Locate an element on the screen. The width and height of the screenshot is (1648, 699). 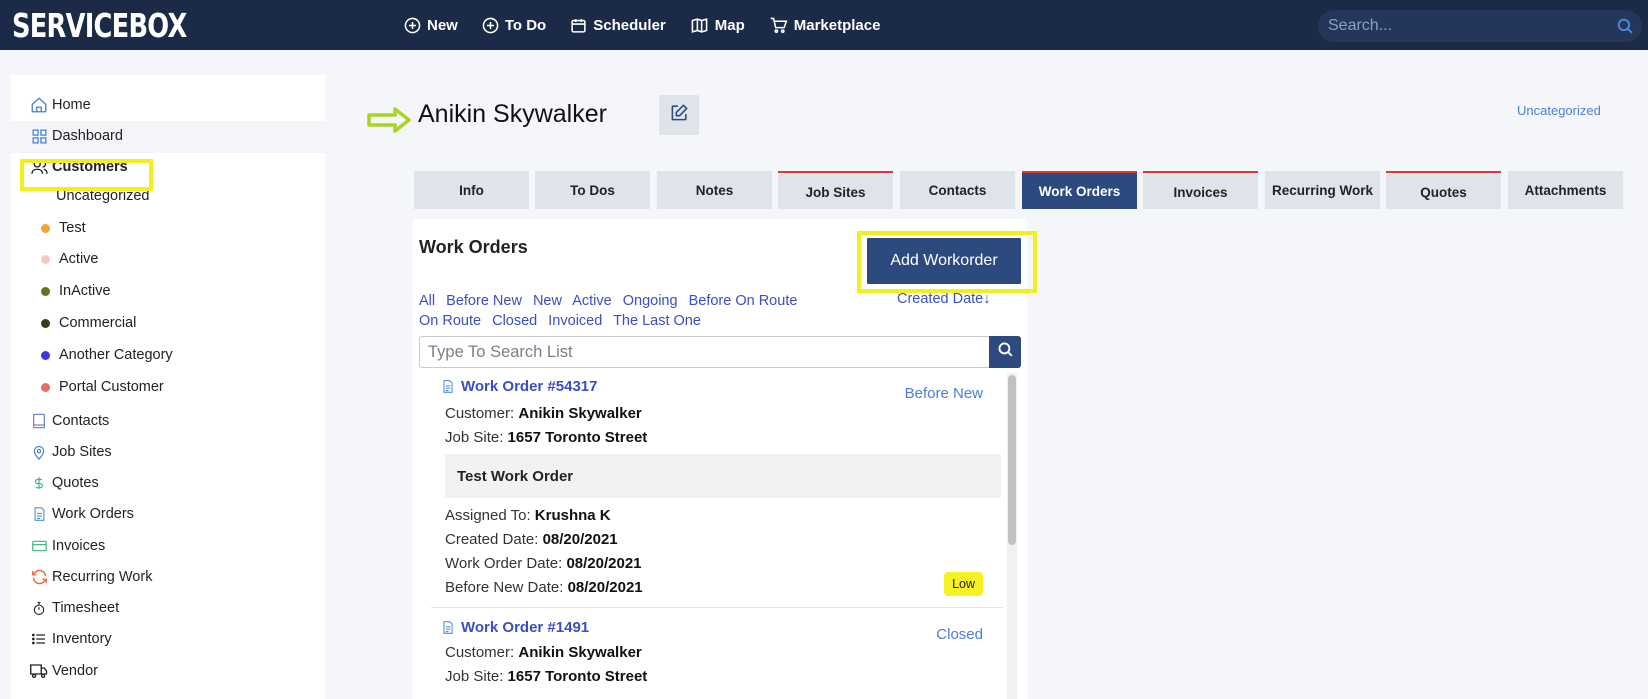
assigned-to-label: Assigned To: is located at coordinates (488, 515).